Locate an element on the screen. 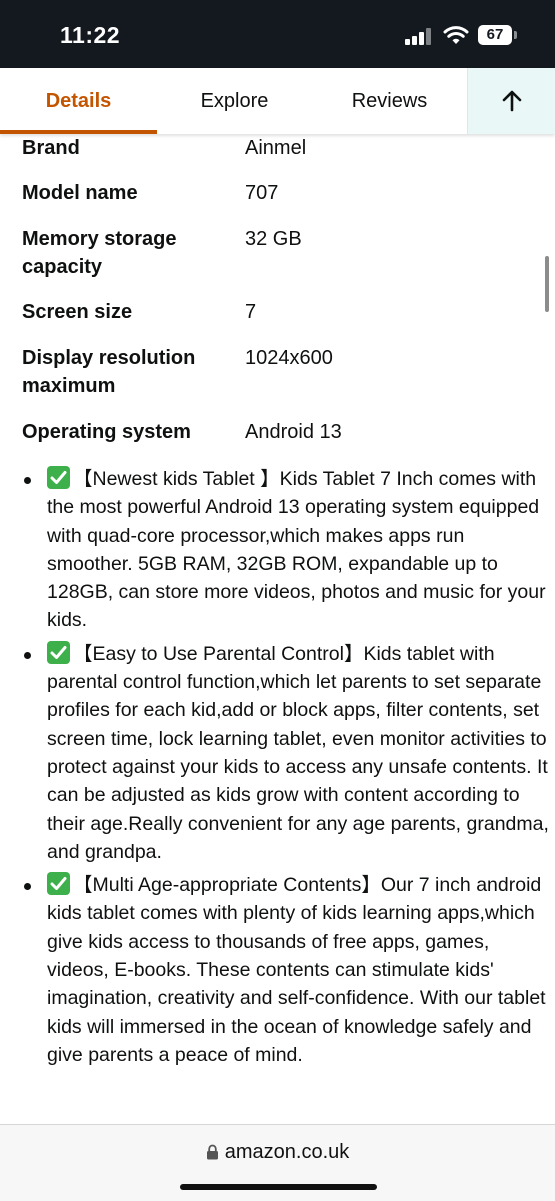 The height and width of the screenshot is (1201, 555). spec-row: Operating system Android 13 is located at coordinates (282, 438).